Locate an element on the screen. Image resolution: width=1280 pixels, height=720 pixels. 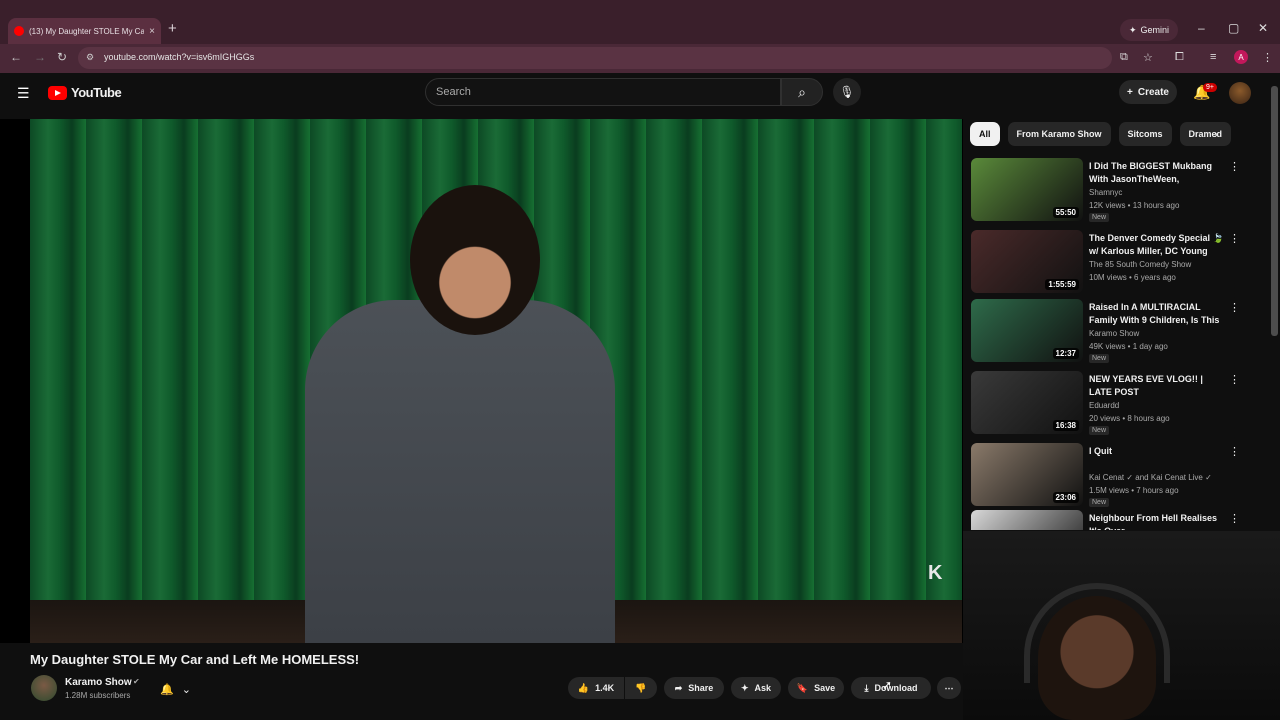
minimize-button: – is located at coordinates (1201, 28).